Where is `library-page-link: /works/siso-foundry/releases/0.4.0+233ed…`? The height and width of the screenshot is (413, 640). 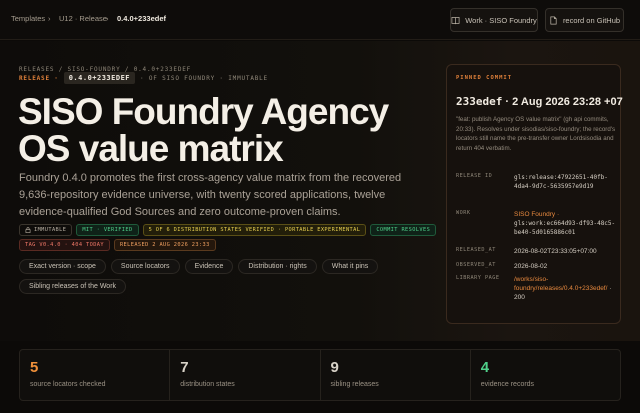 library-page-link: /works/siso-foundry/releases/0.4.0+233ed… is located at coordinates (560, 284).